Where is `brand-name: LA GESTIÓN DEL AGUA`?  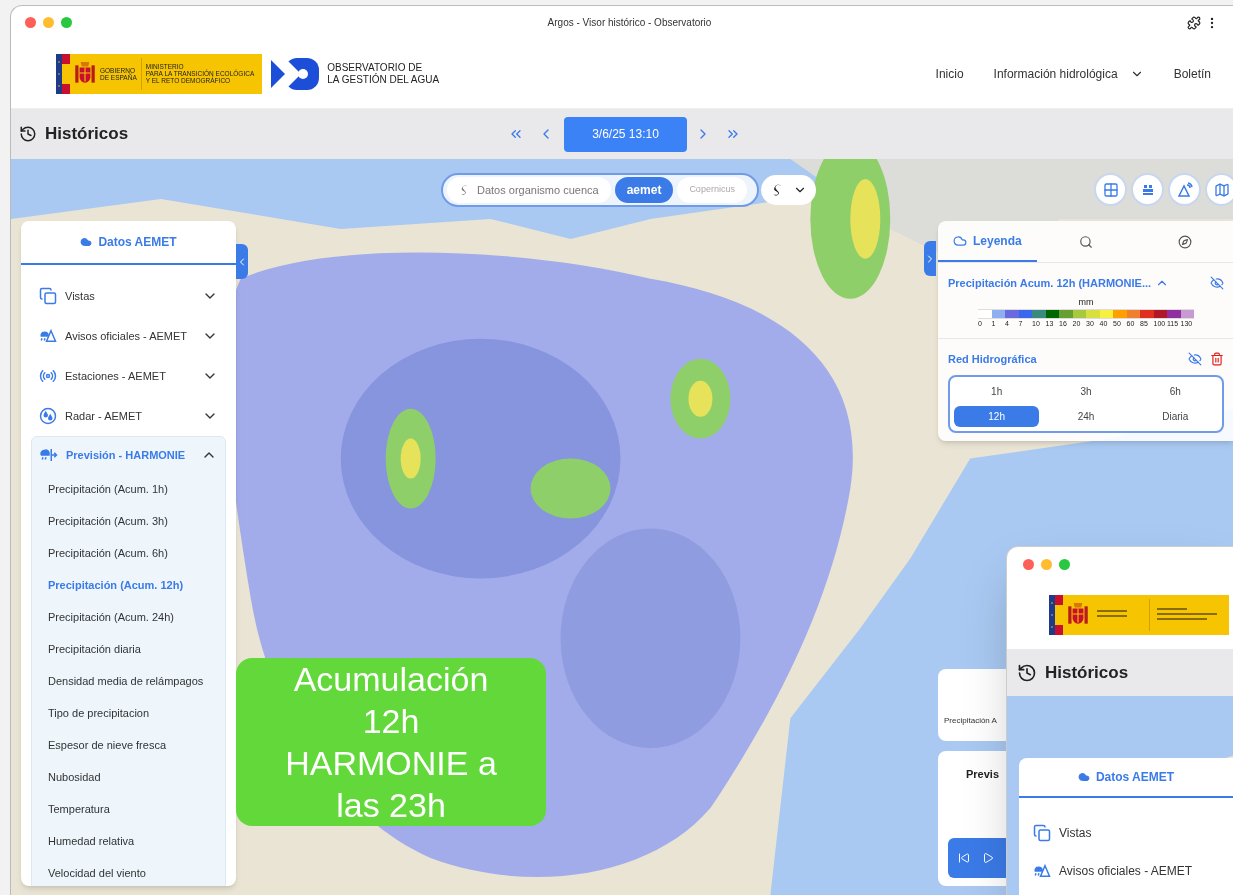
brand-name: LA GESTIÓN DEL AGUA is located at coordinates (383, 79).